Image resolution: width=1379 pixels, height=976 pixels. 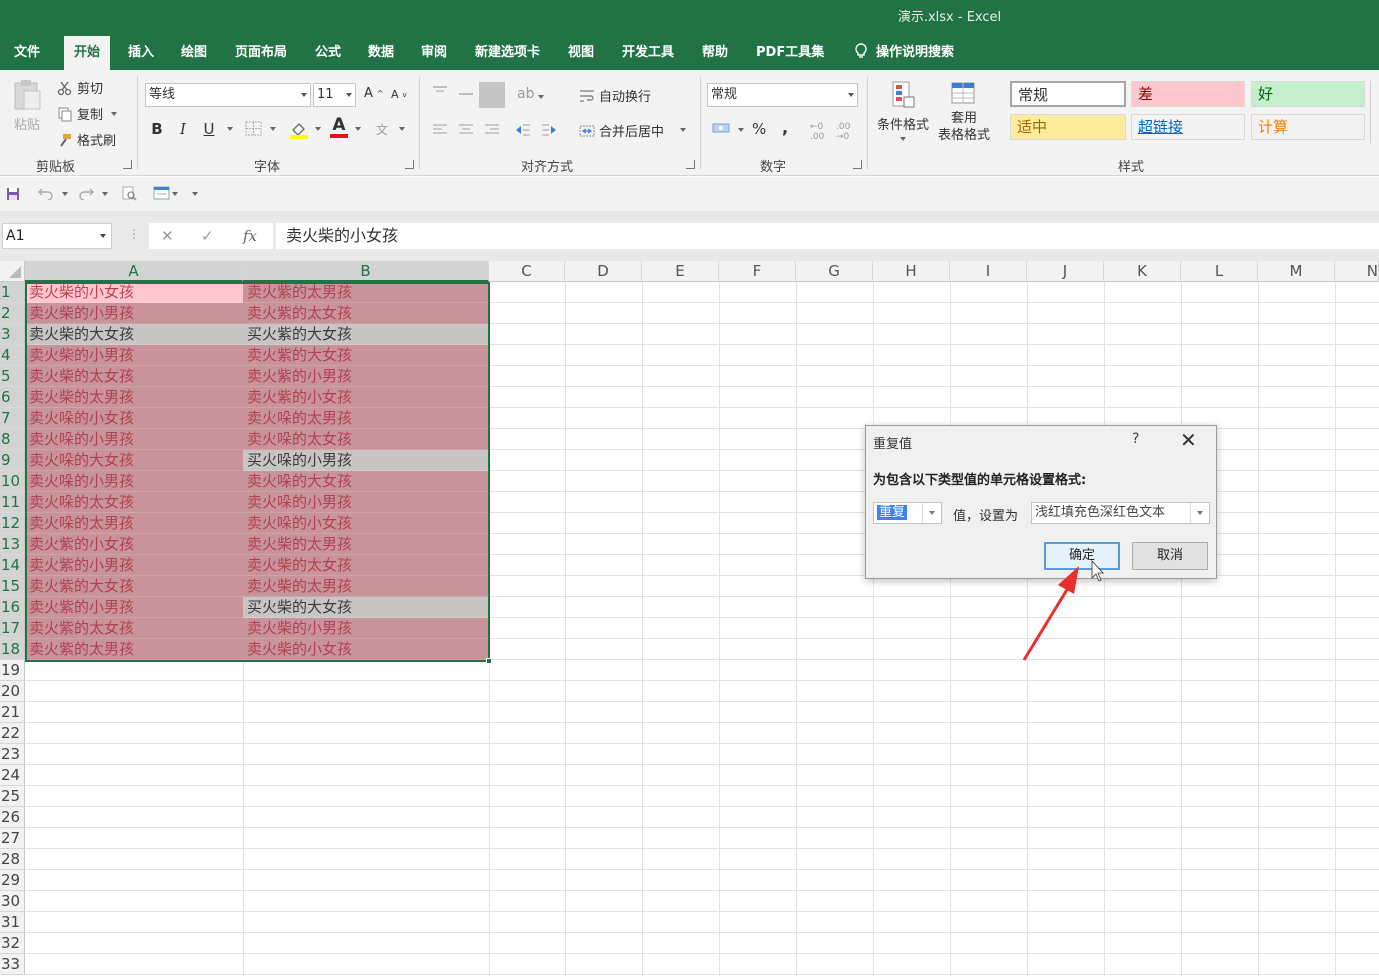 I want to click on redo-dropdown-icon, so click(x=105, y=194).